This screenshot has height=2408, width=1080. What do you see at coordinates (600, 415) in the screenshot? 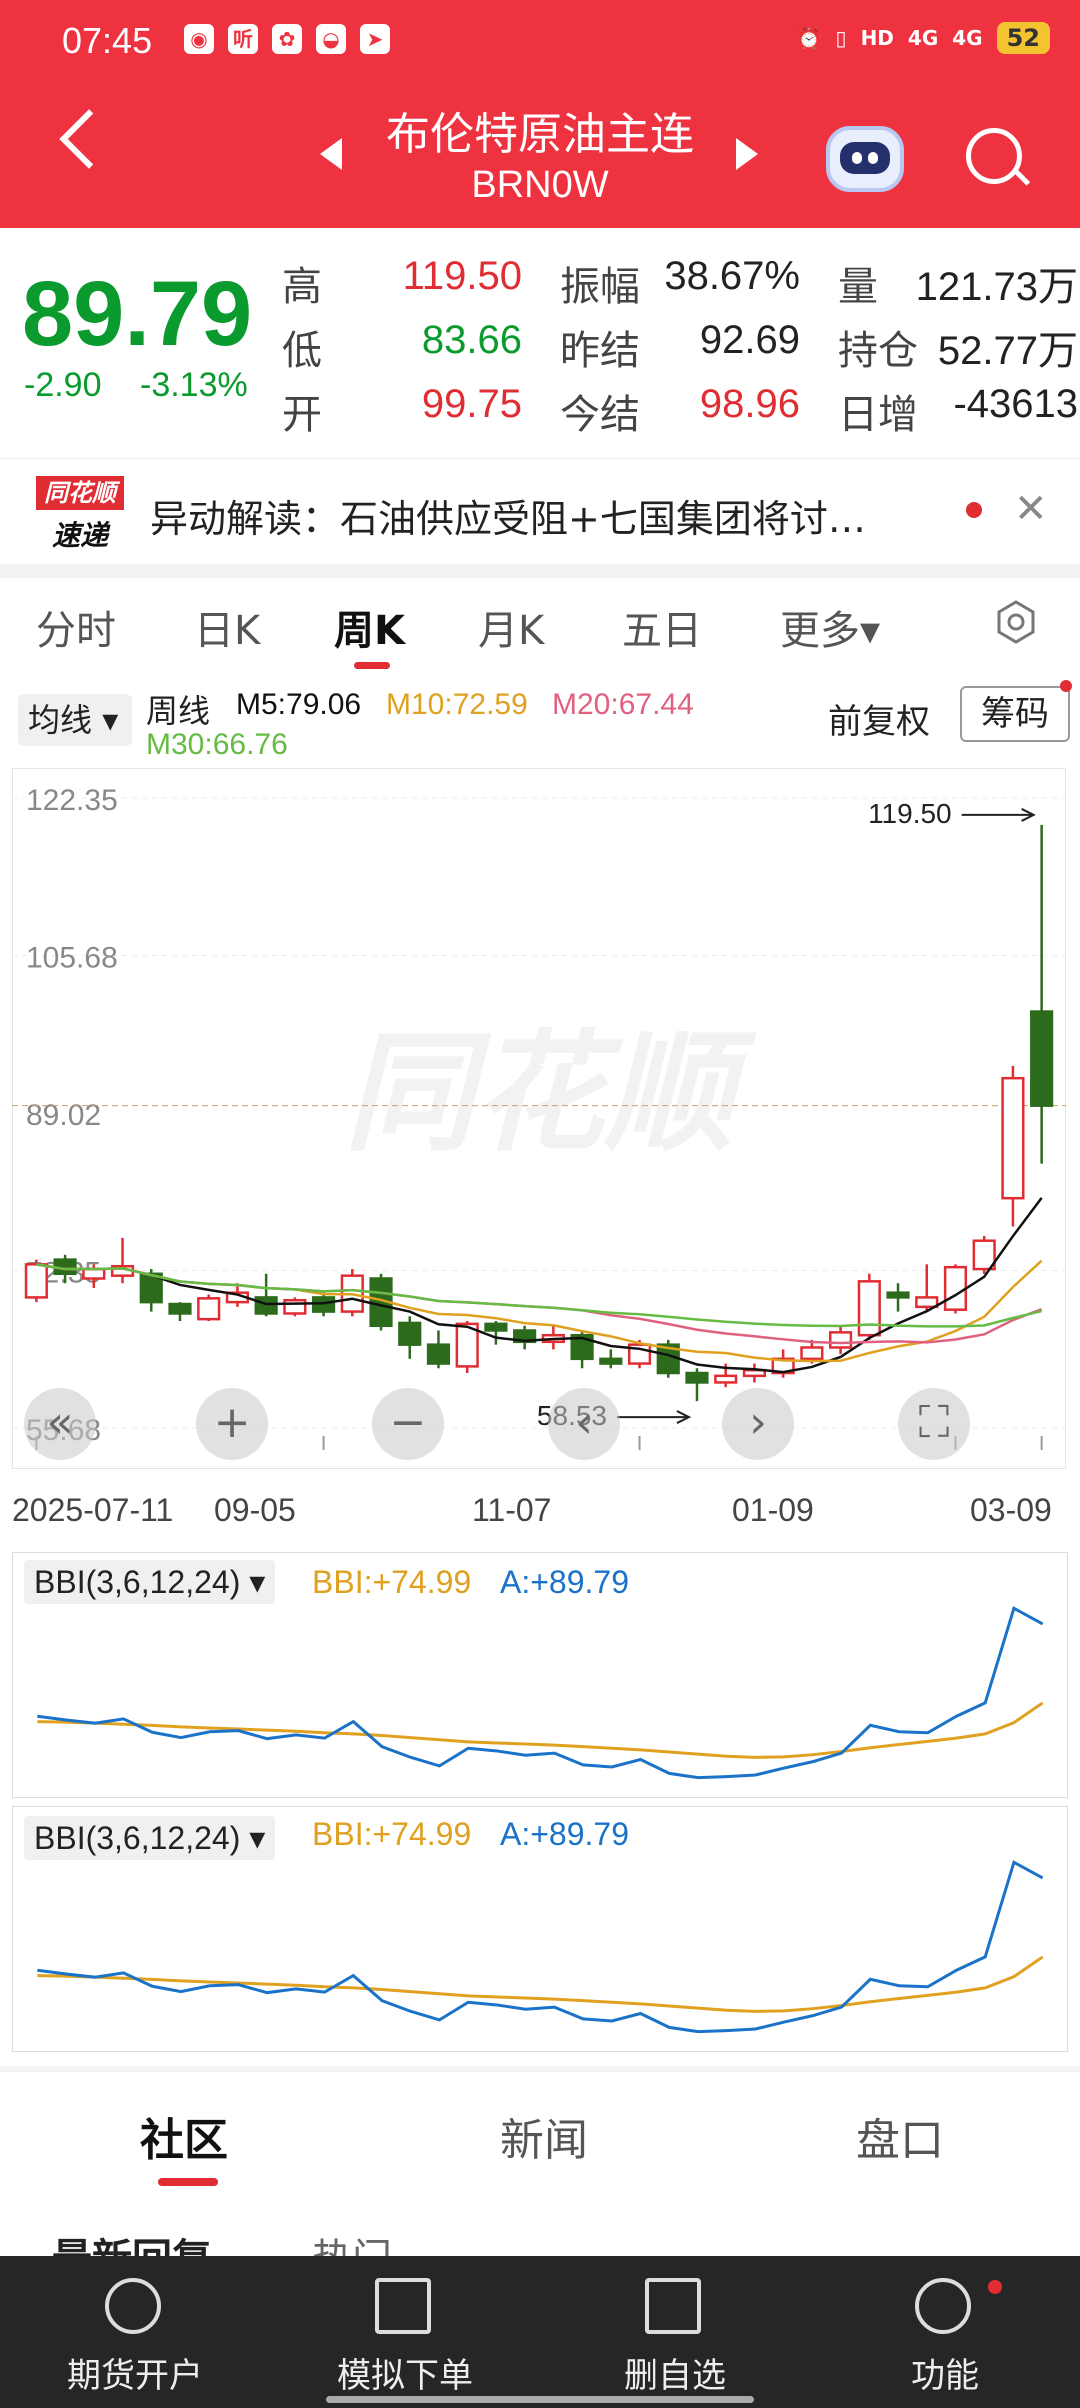
I see `quote-label: 今结` at bounding box center [600, 415].